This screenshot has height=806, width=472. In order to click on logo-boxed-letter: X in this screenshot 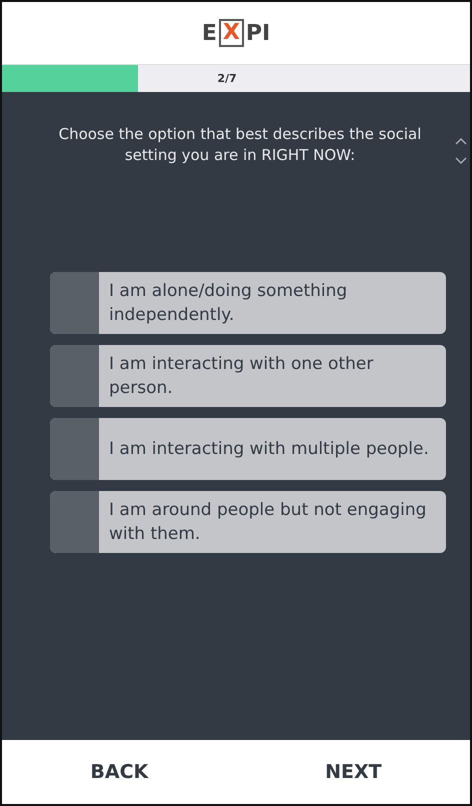, I will do `click(231, 33)`.